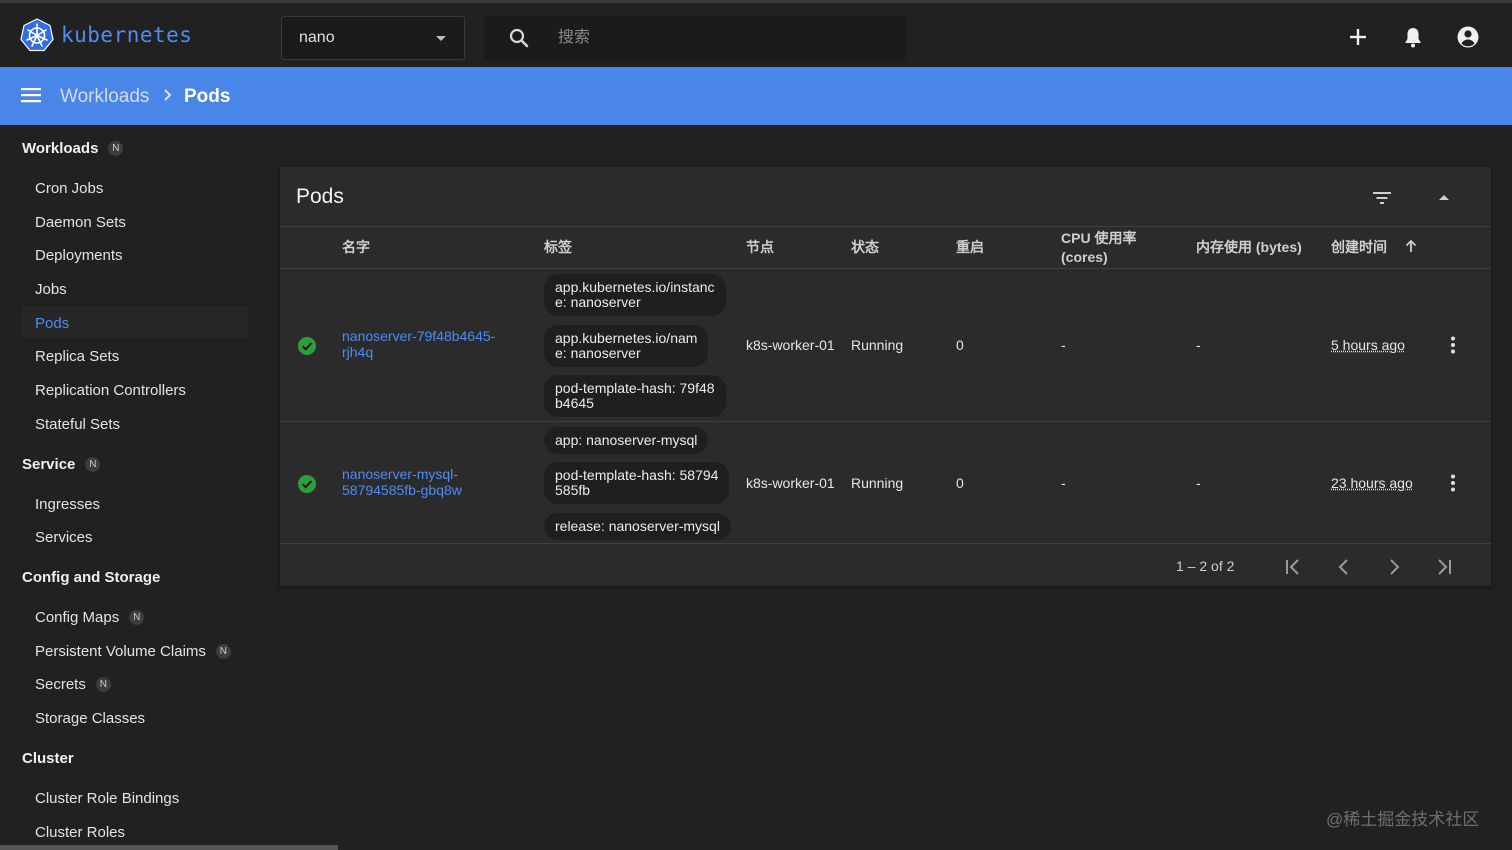 The height and width of the screenshot is (850, 1512). I want to click on caret-down-icon, so click(441, 38).